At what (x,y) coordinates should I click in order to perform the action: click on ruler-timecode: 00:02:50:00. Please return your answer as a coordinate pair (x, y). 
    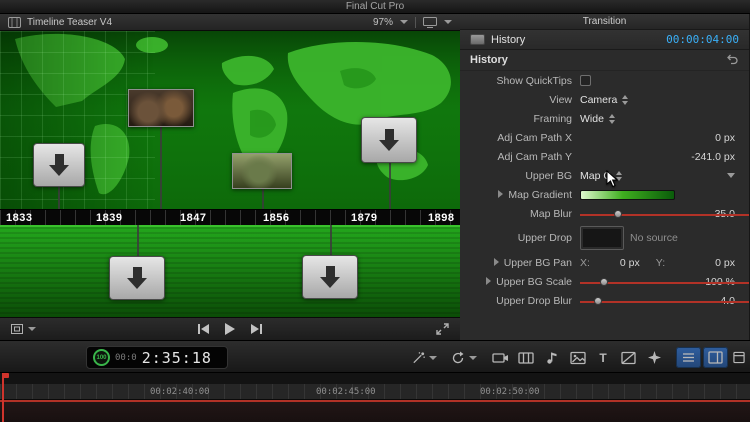
    Looking at the image, I should click on (510, 392).